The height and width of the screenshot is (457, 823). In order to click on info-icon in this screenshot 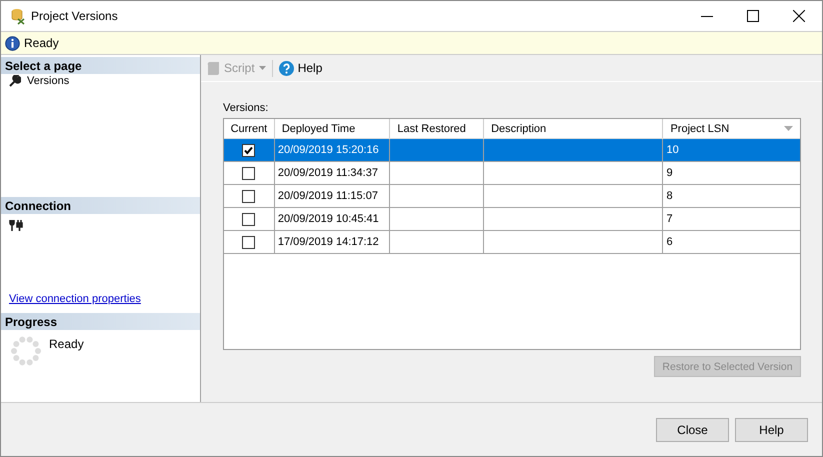, I will do `click(12, 43)`.